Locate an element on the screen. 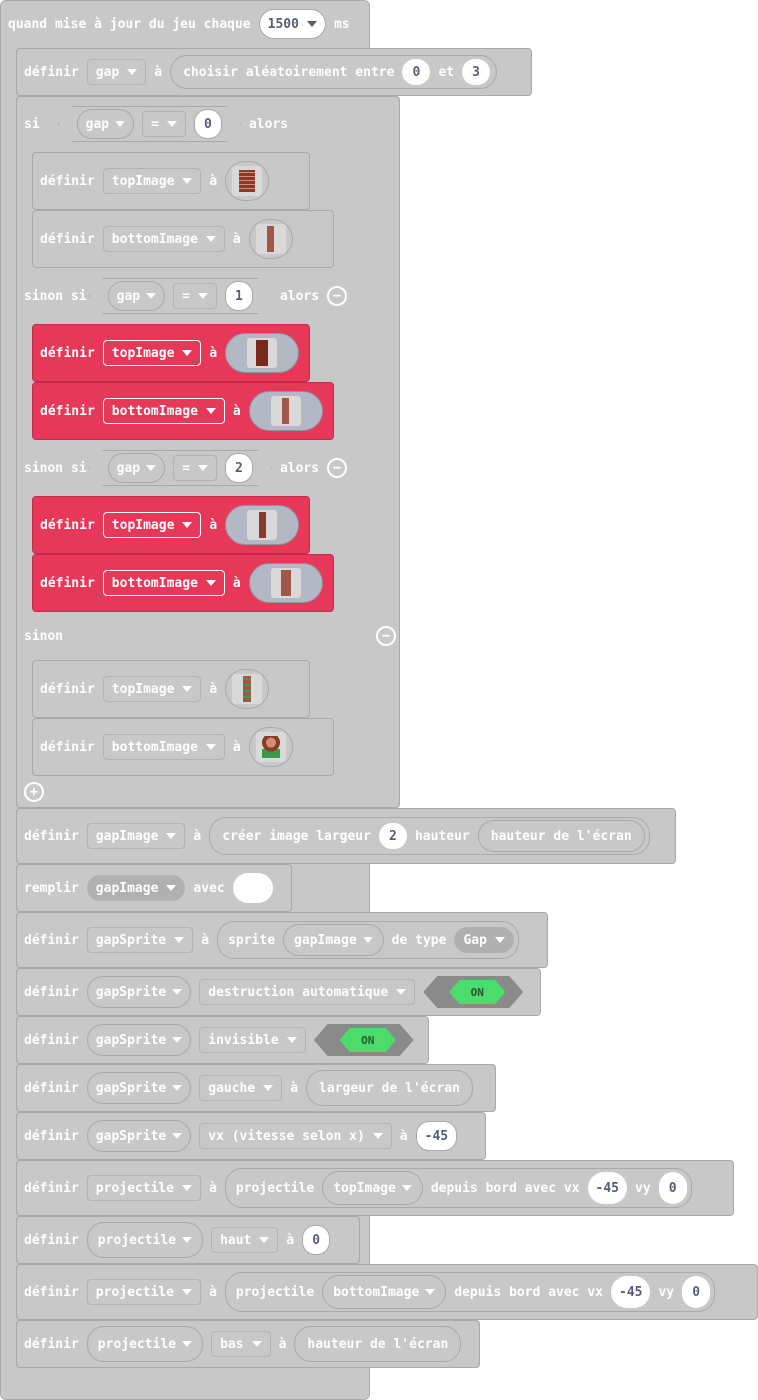 The height and width of the screenshot is (1400, 758). interval-value: 1500 is located at coordinates (283, 24).